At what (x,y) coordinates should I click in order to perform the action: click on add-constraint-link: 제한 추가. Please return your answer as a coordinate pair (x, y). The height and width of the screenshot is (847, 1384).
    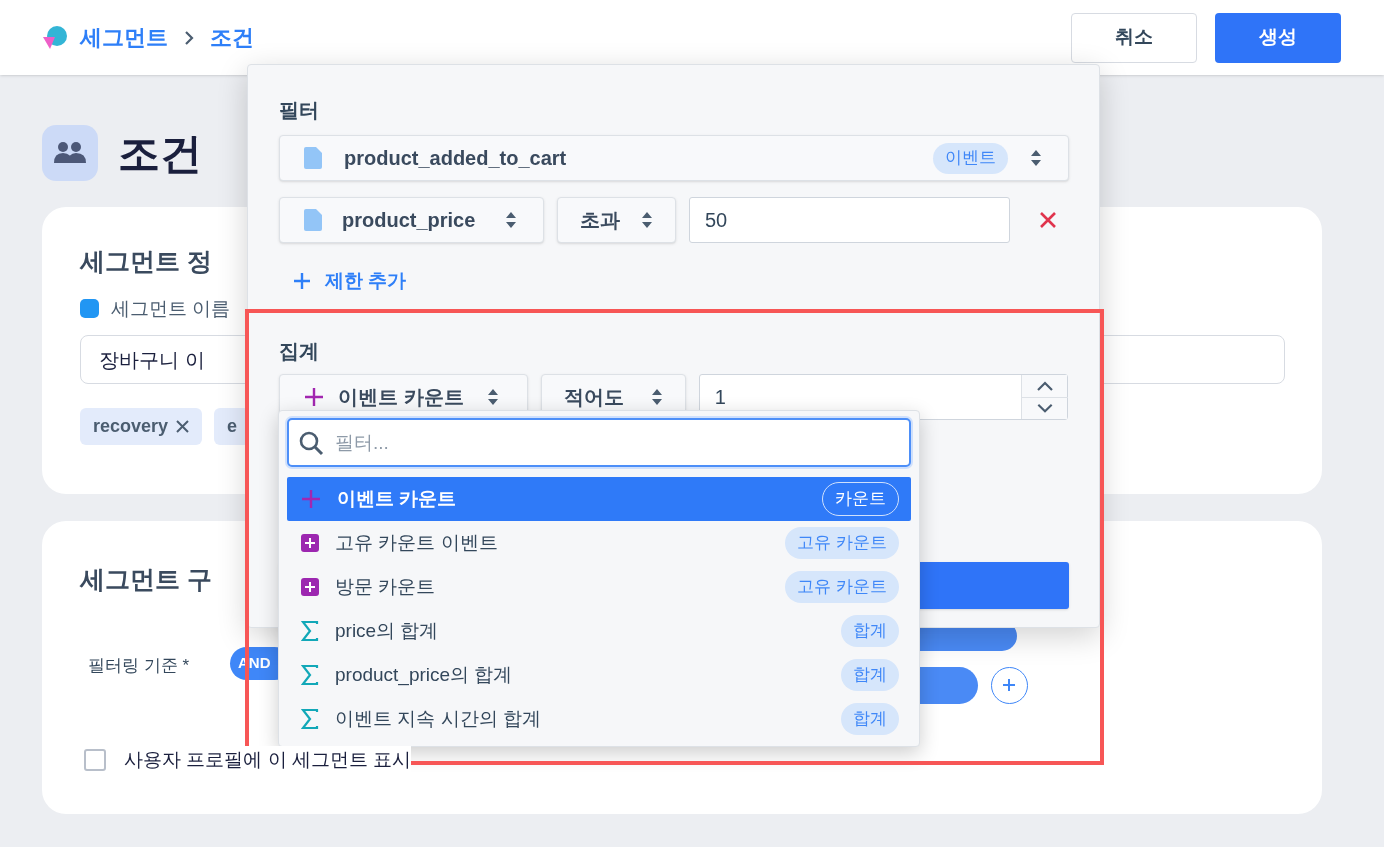
    Looking at the image, I should click on (350, 281).